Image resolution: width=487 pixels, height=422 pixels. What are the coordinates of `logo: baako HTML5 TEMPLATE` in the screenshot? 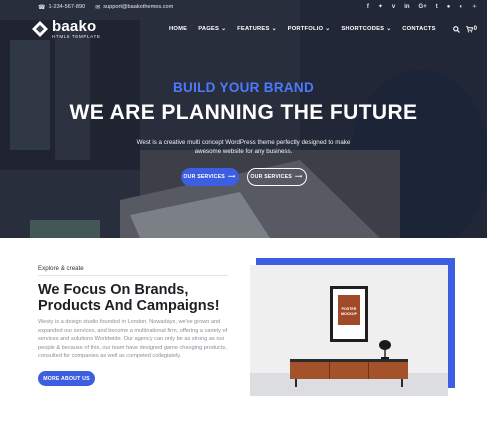 It's located at (66, 29).